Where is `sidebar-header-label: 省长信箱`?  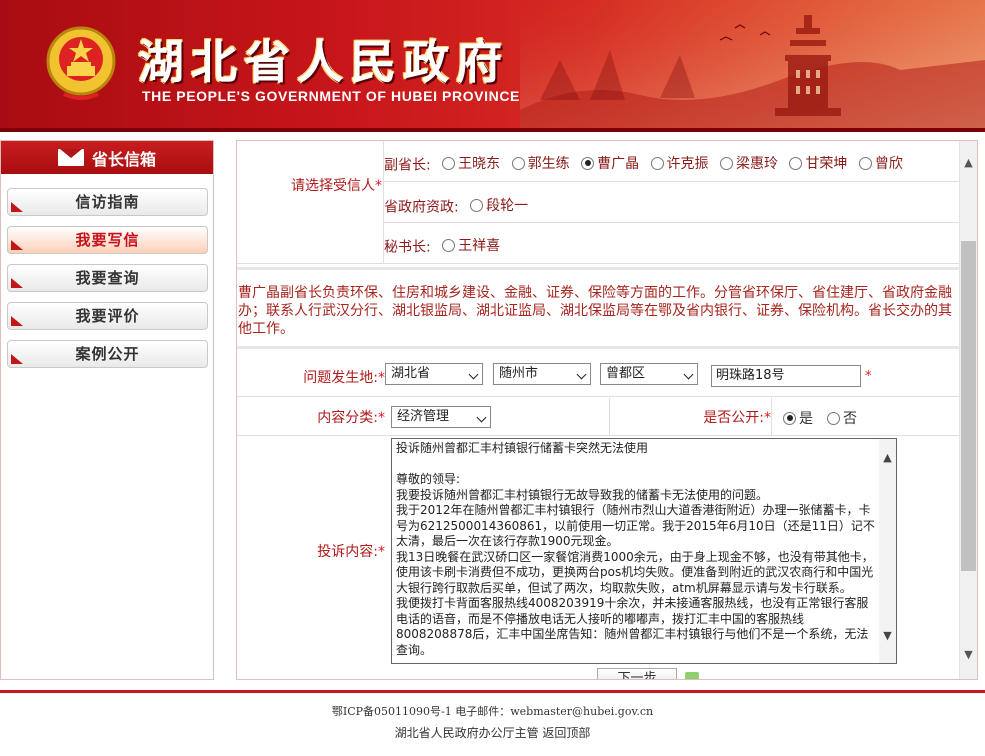 sidebar-header-label: 省长信箱 is located at coordinates (123, 159).